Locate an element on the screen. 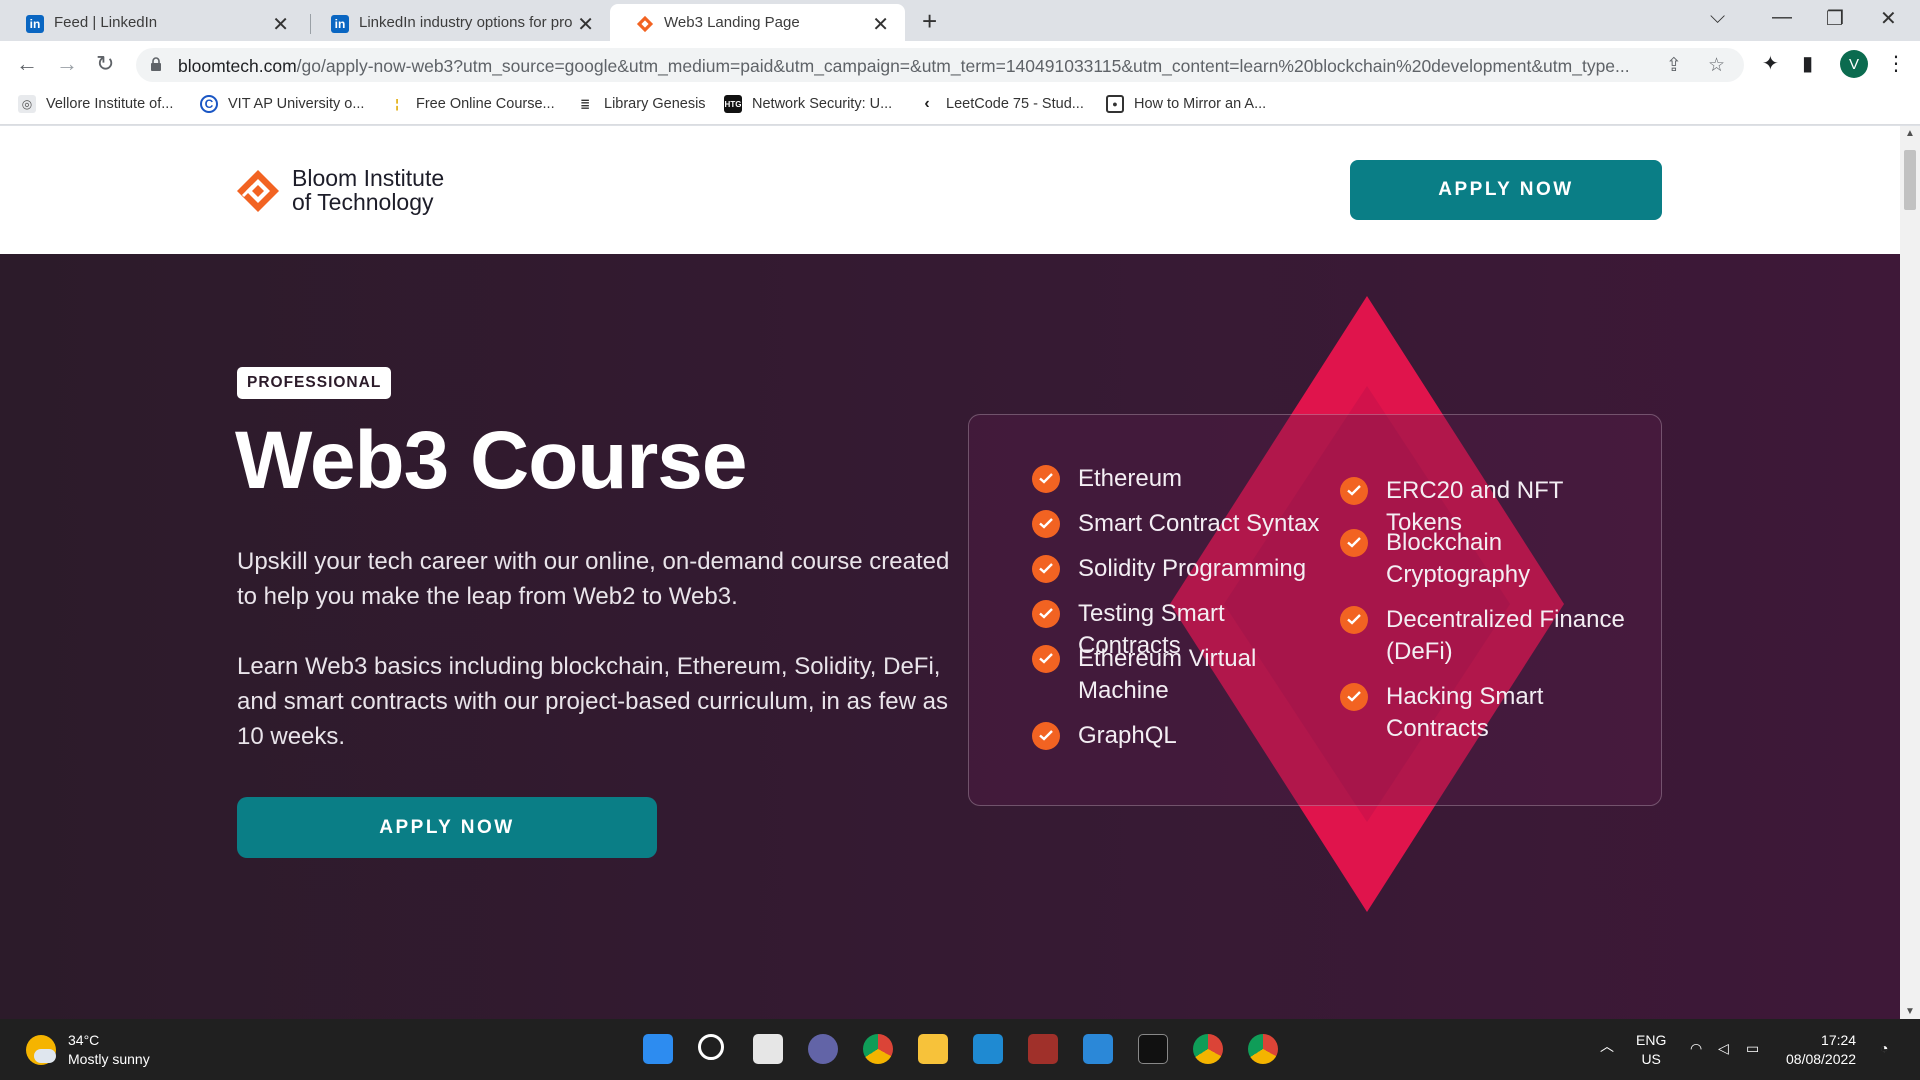 This screenshot has height=1080, width=1920. topic-item: Ethereum Virtual Machine is located at coordinates (1182, 675).